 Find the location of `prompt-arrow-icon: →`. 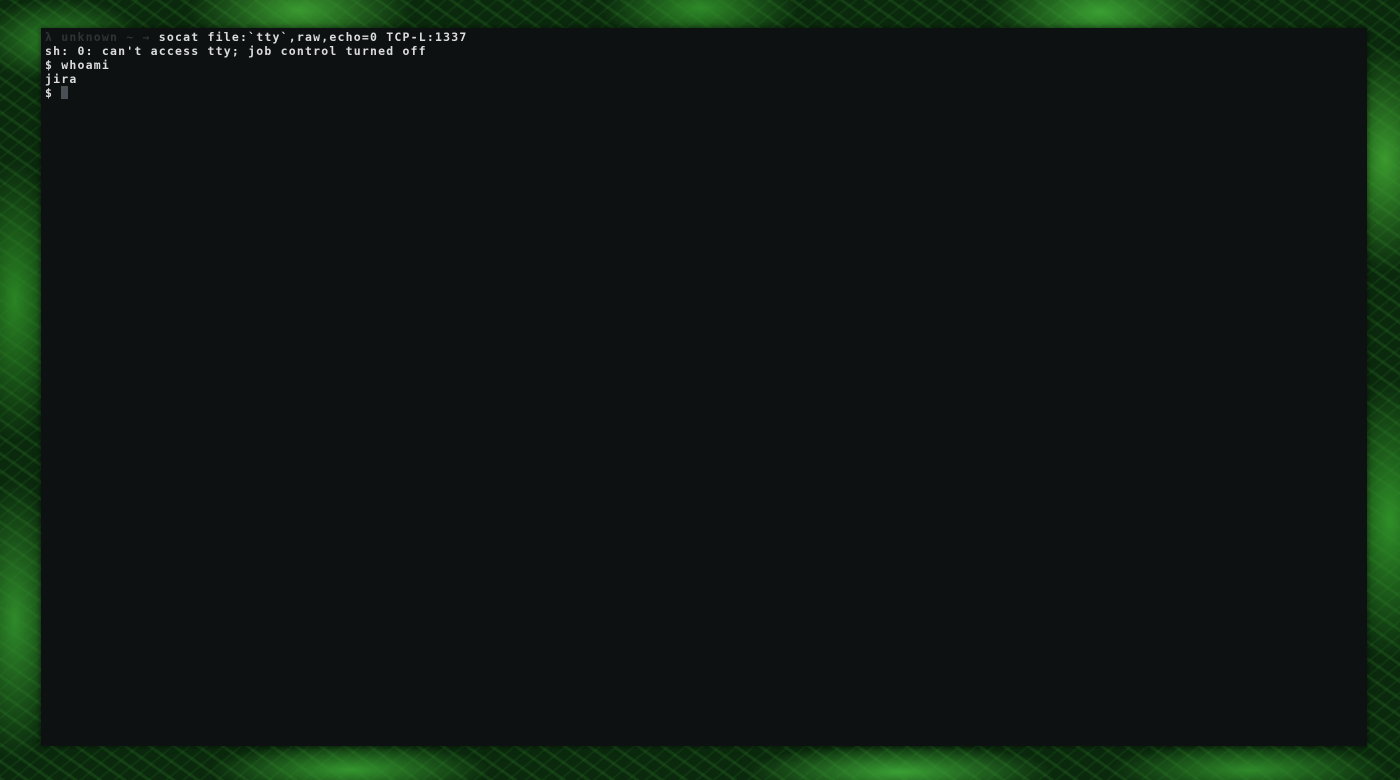

prompt-arrow-icon: → is located at coordinates (146, 37).